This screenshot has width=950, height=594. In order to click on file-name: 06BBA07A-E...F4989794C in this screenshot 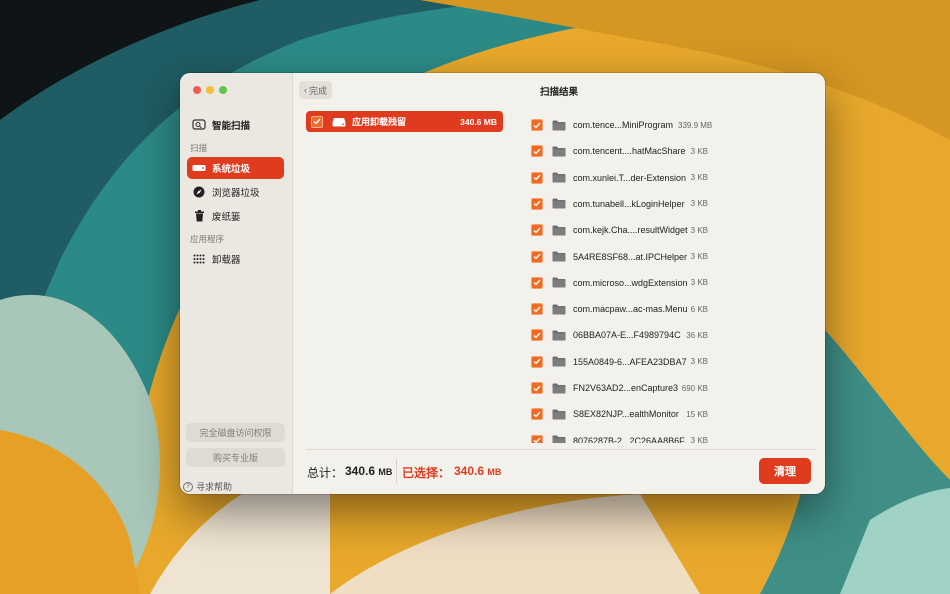, I will do `click(627, 335)`.